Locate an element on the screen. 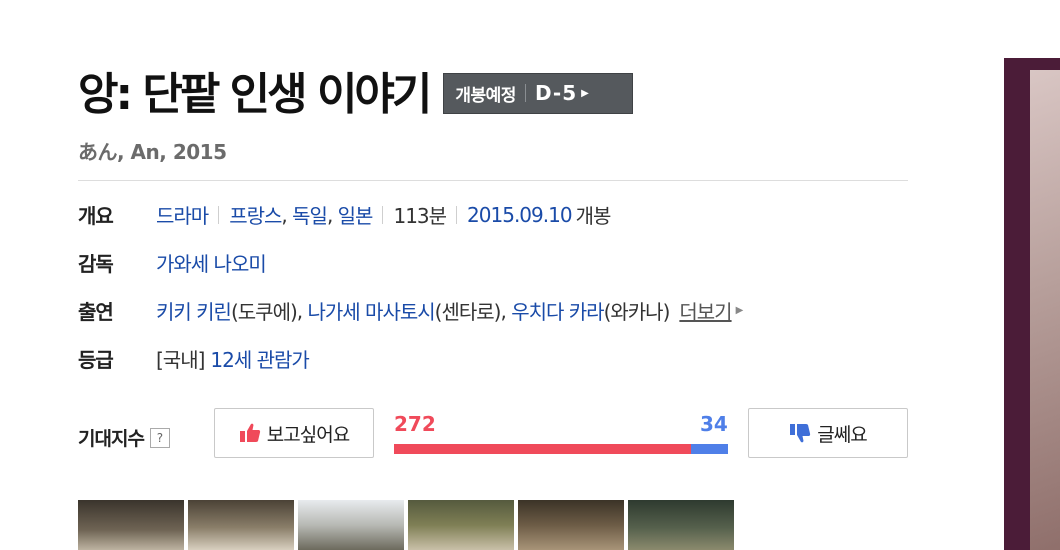 The image size is (1060, 550). director-label: 감독 is located at coordinates (96, 264).